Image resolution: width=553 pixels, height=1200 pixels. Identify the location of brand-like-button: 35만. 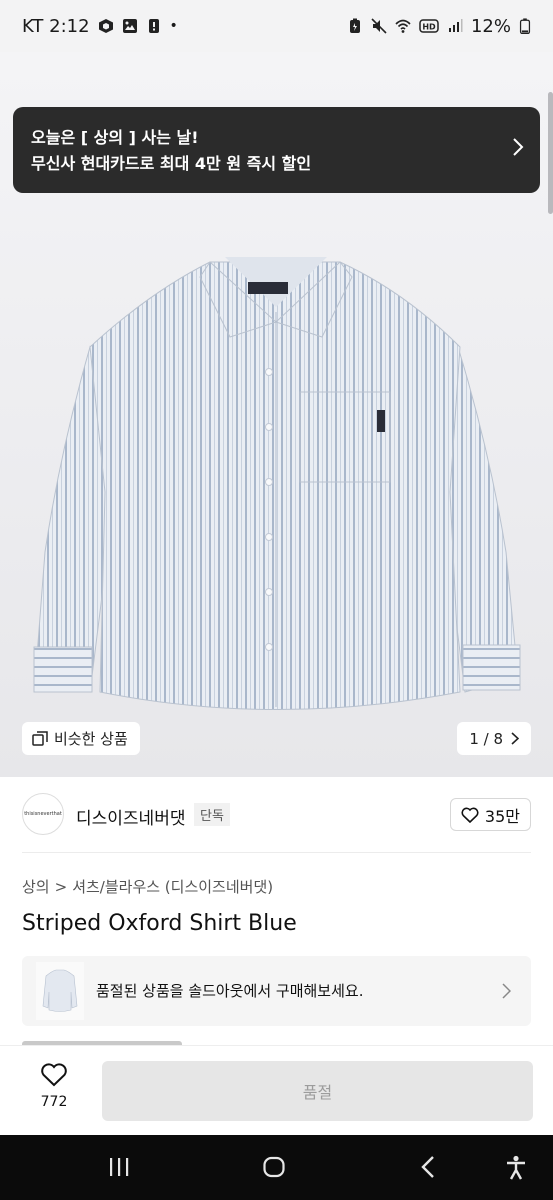
(490, 814).